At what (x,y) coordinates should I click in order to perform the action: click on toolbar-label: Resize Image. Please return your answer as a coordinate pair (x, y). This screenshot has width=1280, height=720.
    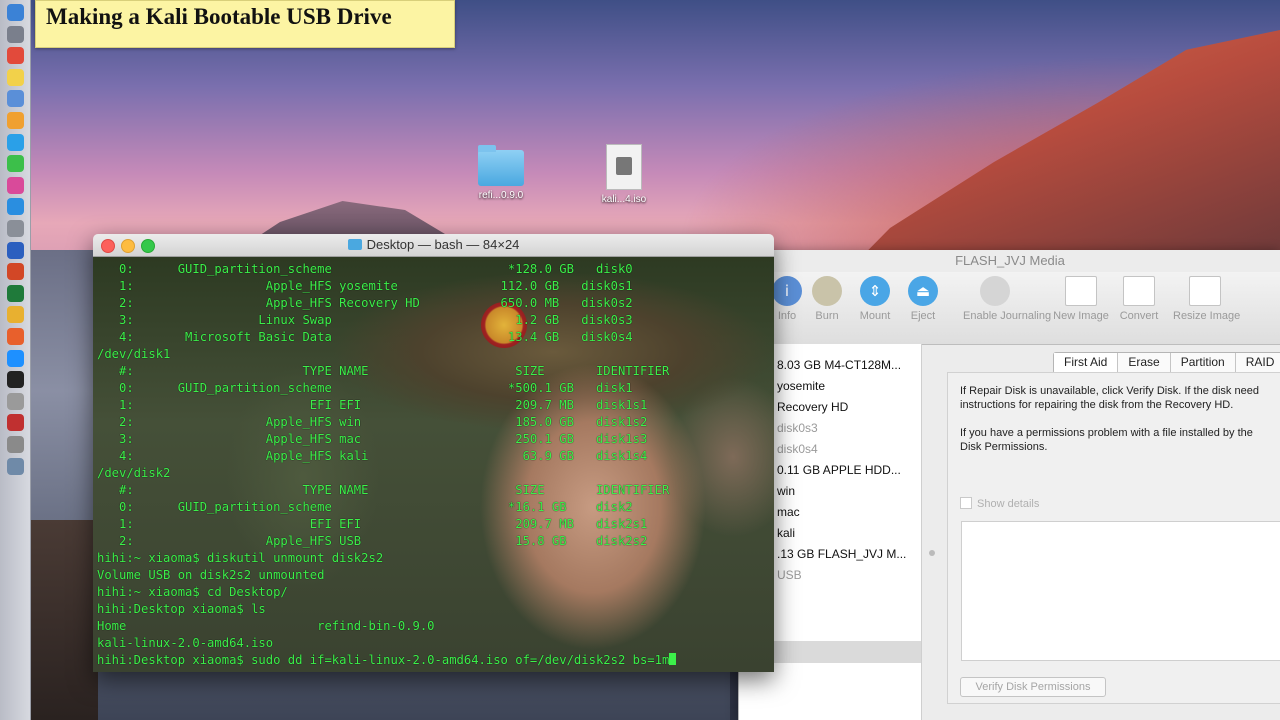
    Looking at the image, I should click on (1207, 316).